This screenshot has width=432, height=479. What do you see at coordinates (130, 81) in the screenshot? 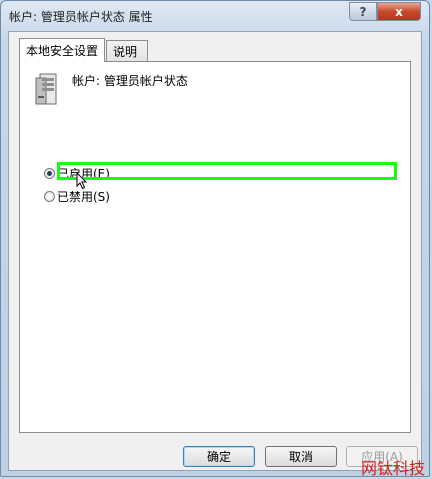
I see `policy-label: 帐户: 管理员帐户状态` at bounding box center [130, 81].